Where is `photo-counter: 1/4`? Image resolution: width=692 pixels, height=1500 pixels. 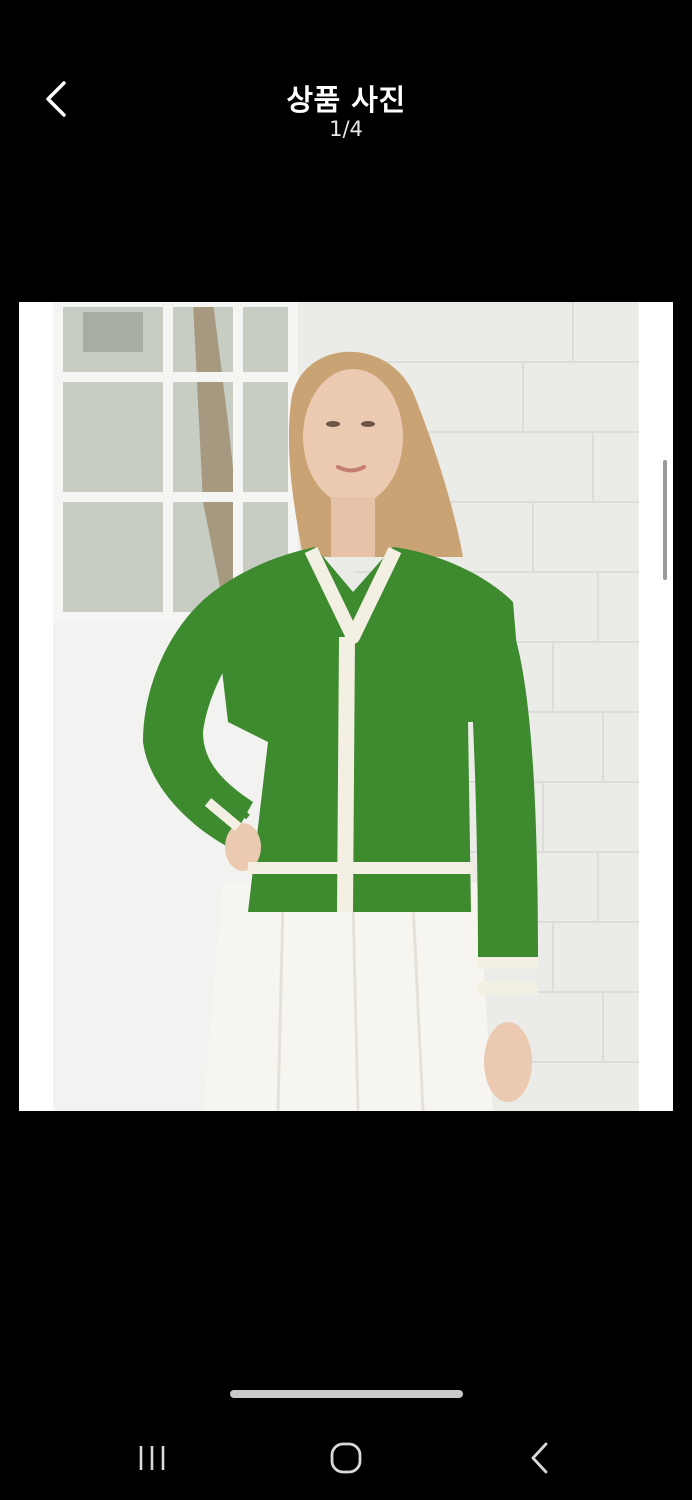 photo-counter: 1/4 is located at coordinates (346, 129).